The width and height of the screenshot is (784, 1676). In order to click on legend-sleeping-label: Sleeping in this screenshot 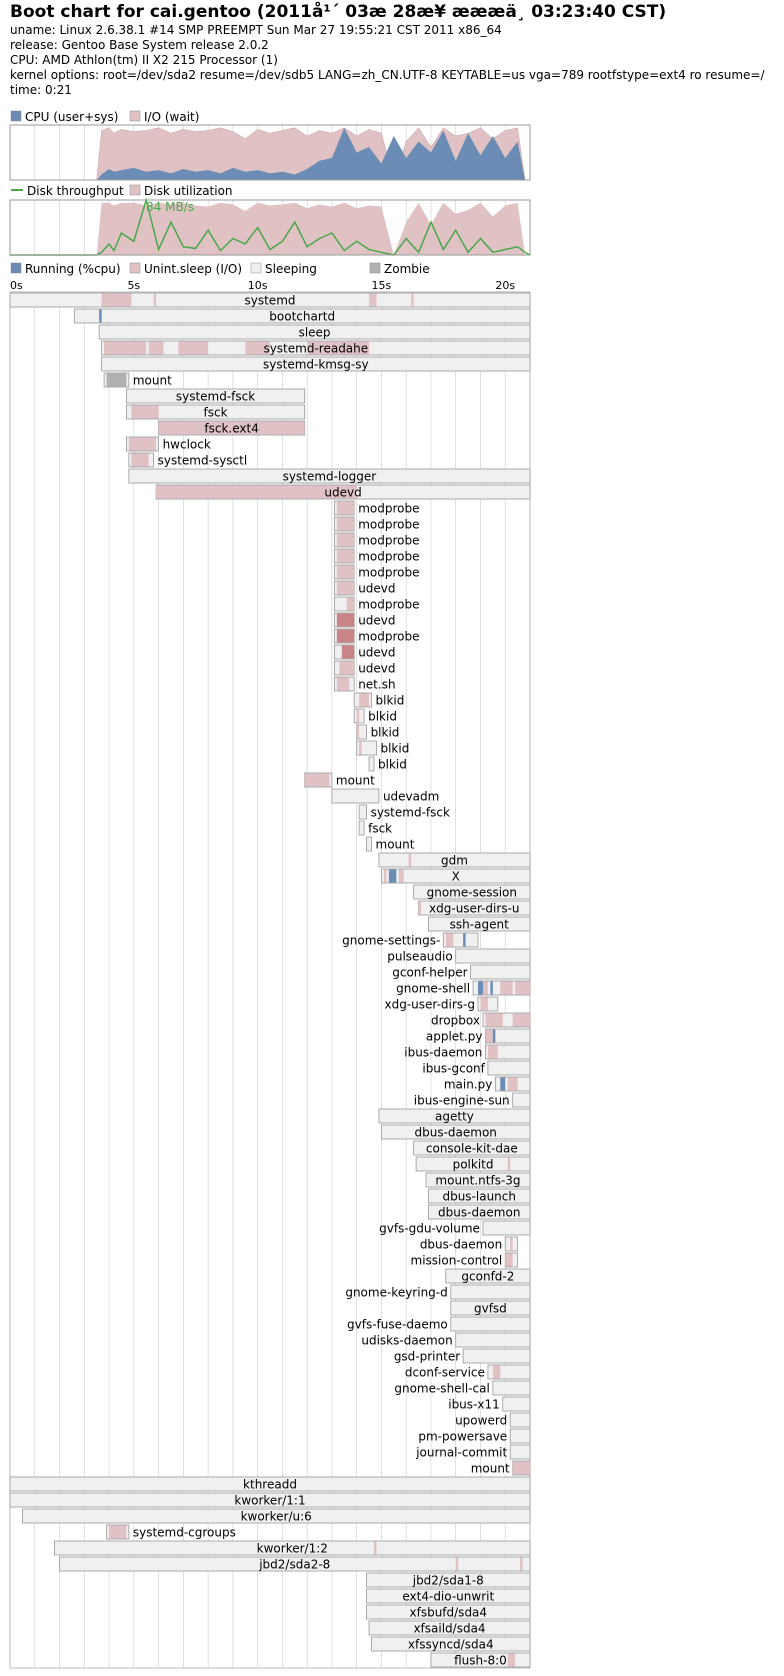, I will do `click(291, 269)`.